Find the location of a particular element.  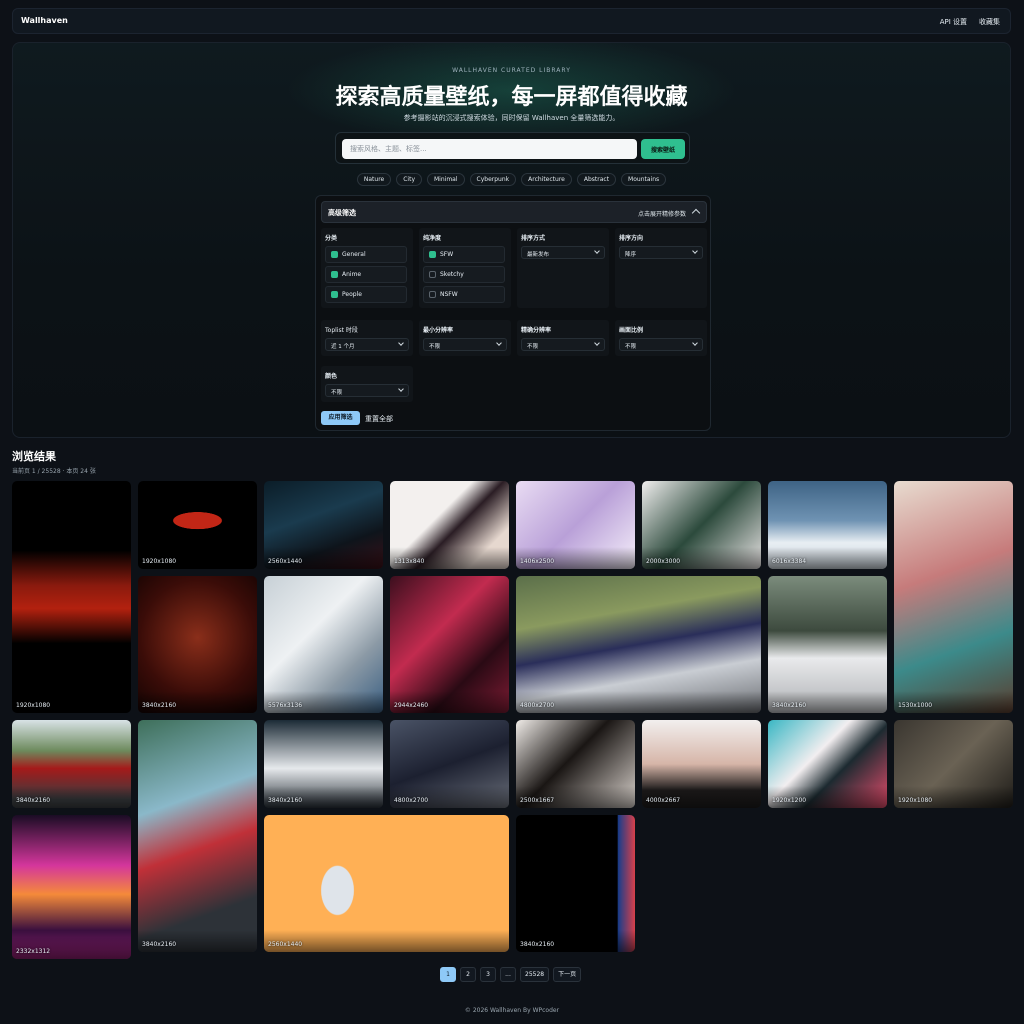

tag-cyberpunk: Cyberpunk is located at coordinates (493, 179).